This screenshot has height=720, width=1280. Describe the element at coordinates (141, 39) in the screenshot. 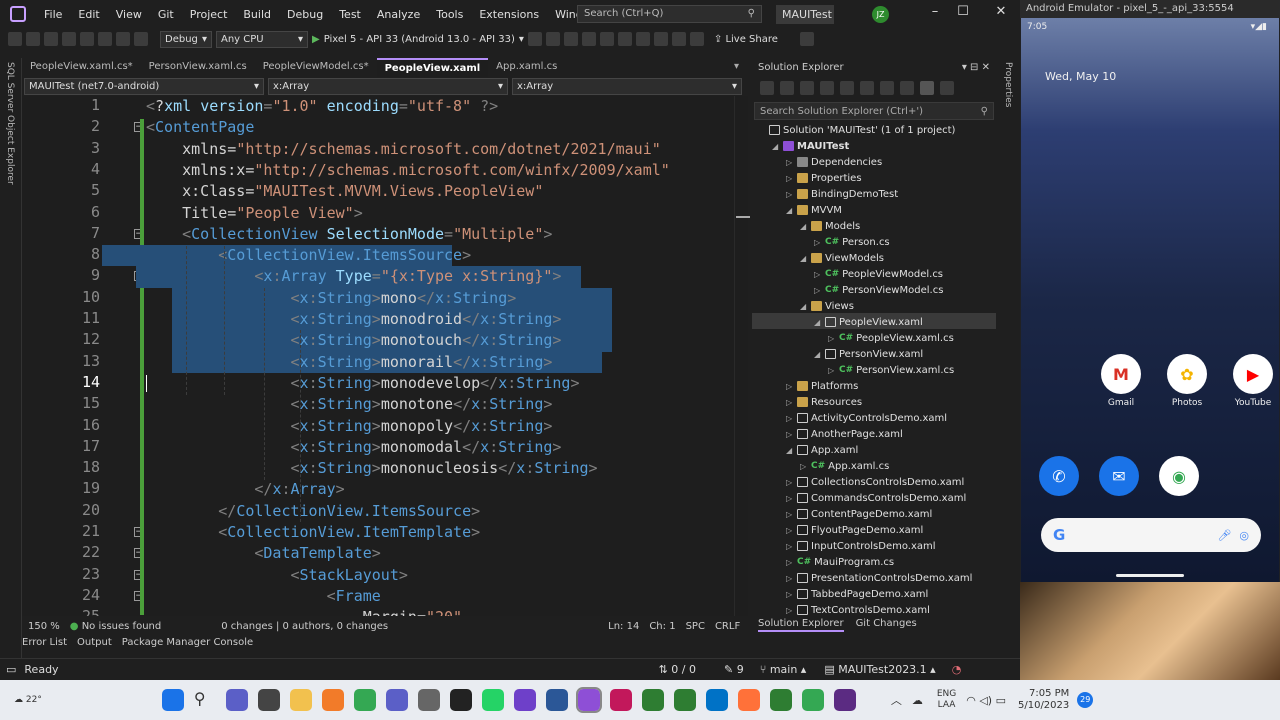

I see `redo-icon` at that location.